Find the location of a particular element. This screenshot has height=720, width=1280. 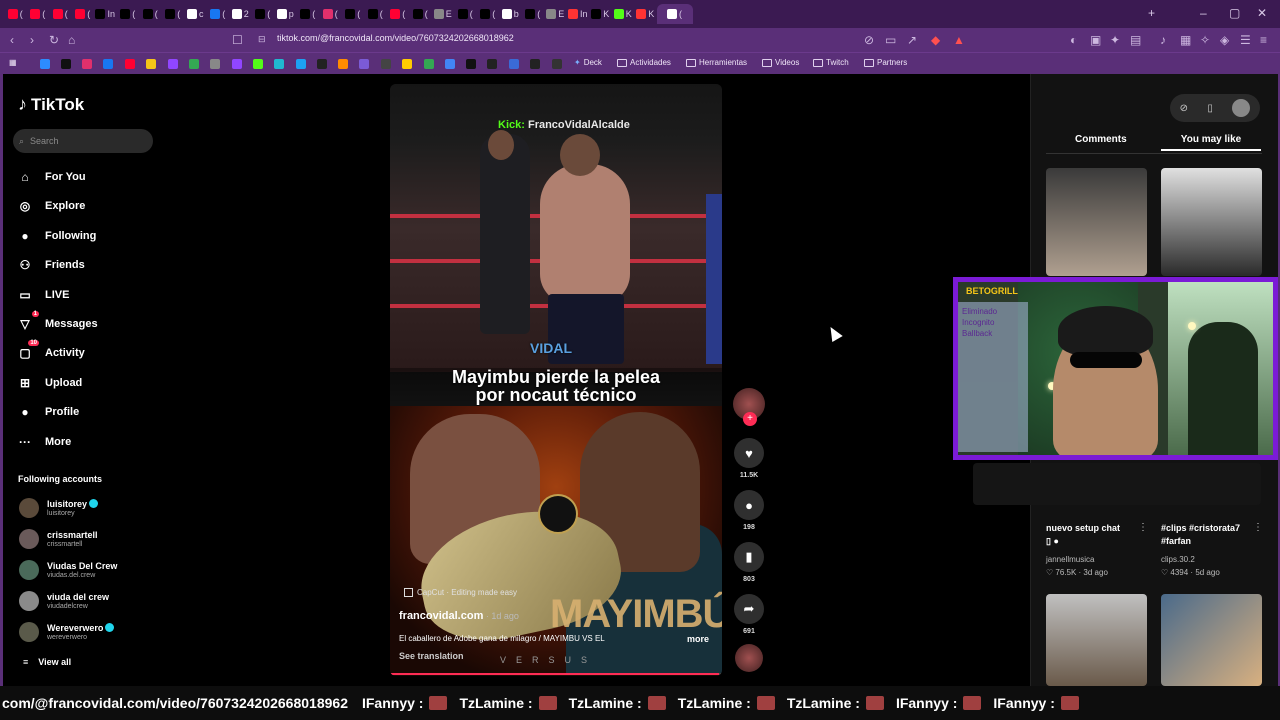

extension-icon-3: ✦ is located at coordinates (1115, 40).